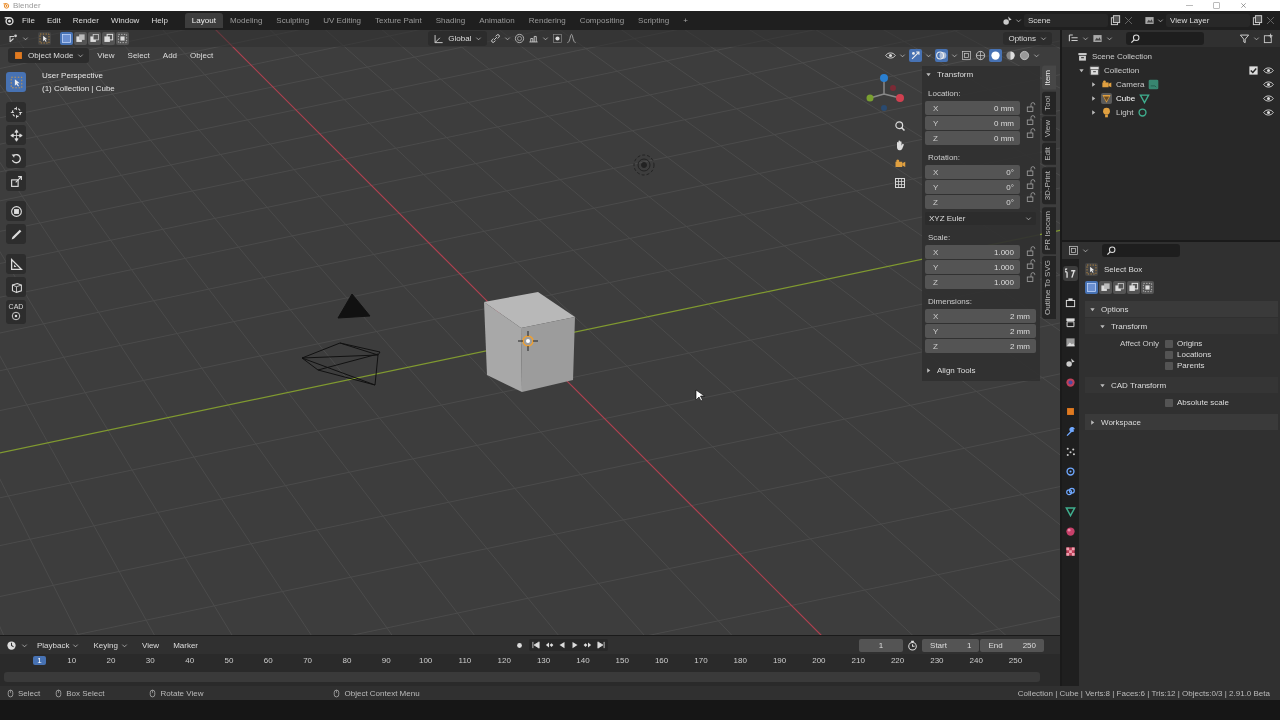 Image resolution: width=1280 pixels, height=720 pixels. Describe the element at coordinates (972, 187) in the screenshot. I see `number-field: Y 0°` at that location.